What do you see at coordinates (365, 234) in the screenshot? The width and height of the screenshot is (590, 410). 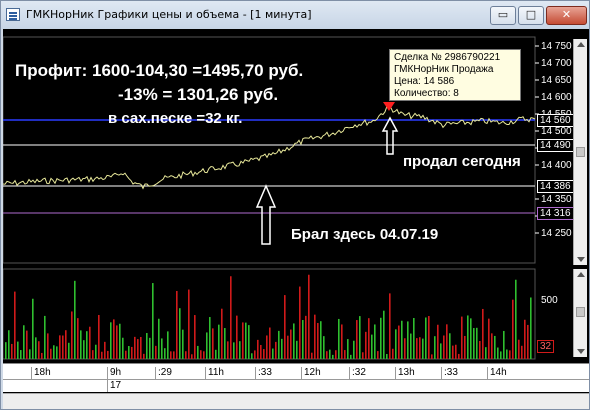 I see `bought-annotation: Брал здесь 04.07.19` at bounding box center [365, 234].